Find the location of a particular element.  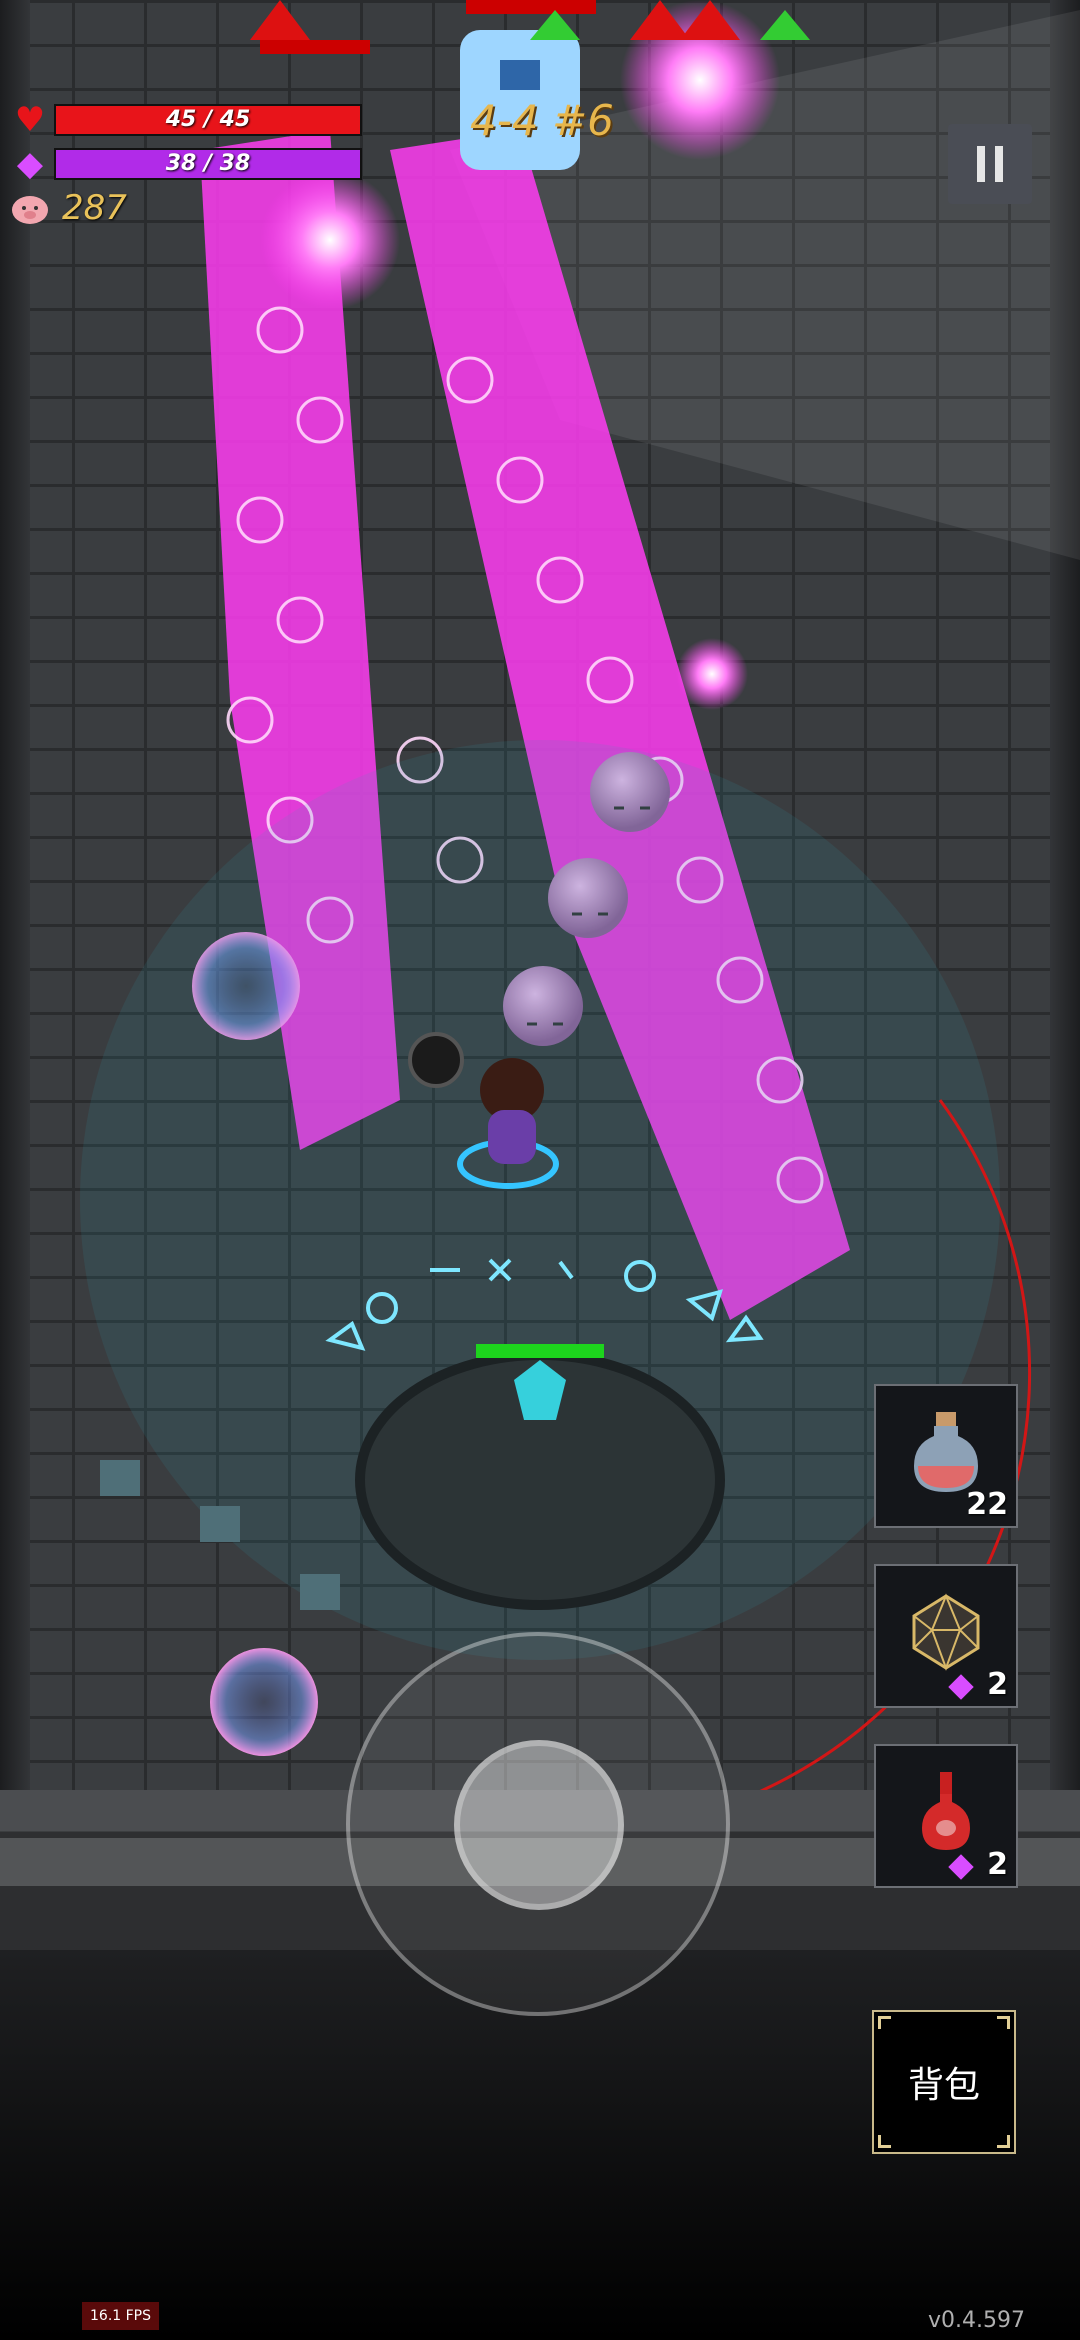

mana-bar: 38 / 38 is located at coordinates (208, 164).